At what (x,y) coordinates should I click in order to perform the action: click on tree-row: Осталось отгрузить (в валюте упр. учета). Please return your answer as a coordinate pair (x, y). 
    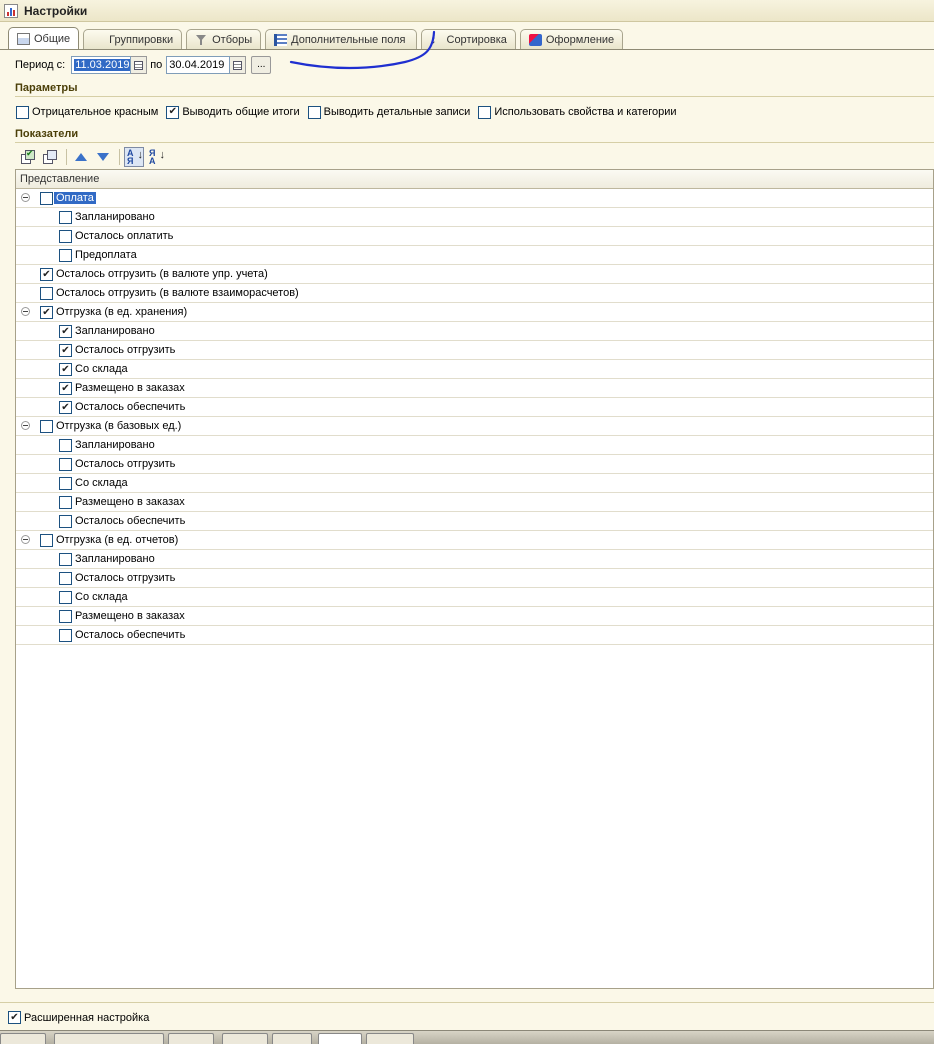
    Looking at the image, I should click on (474, 274).